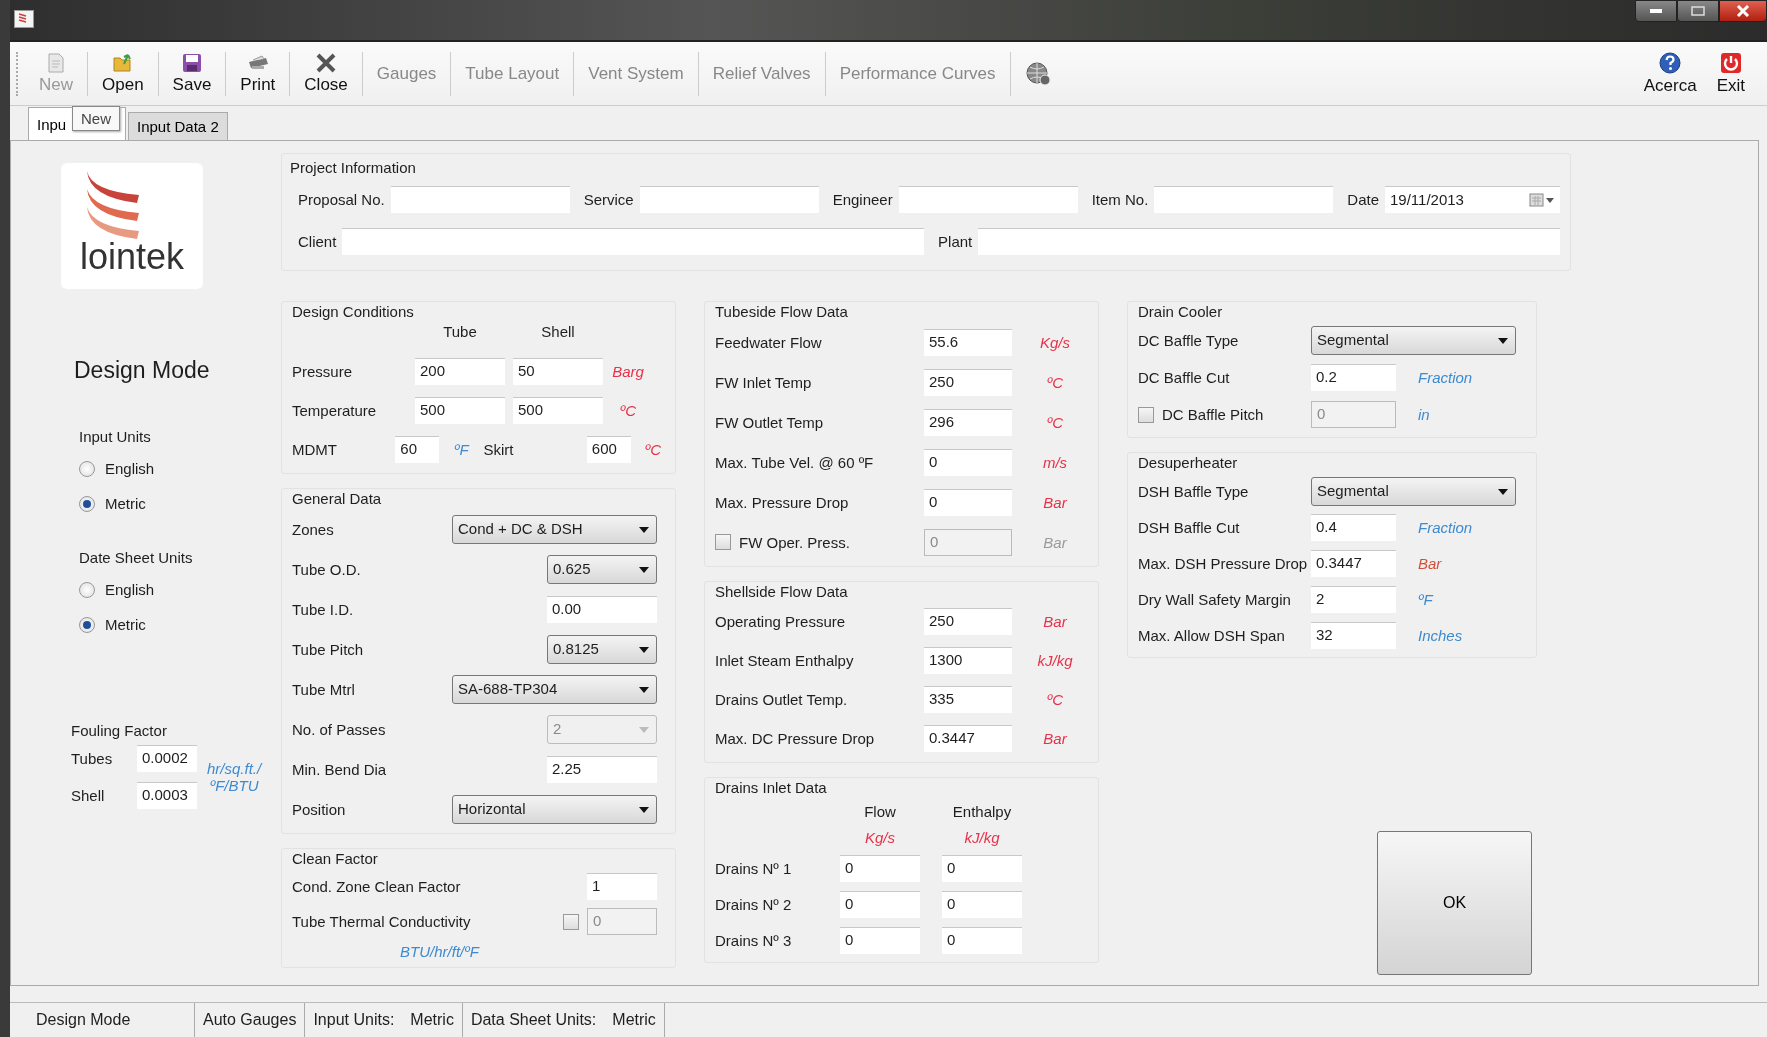 The image size is (1767, 1037). I want to click on field-label: Proposal No., so click(341, 199).